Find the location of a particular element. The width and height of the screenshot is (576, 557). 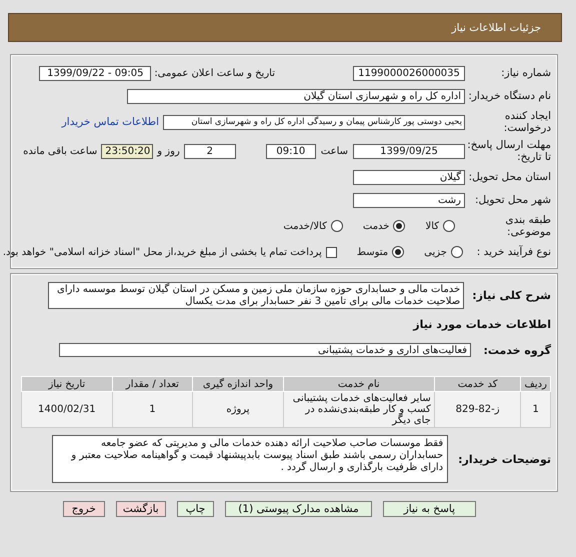

column-header: نام خدمت is located at coordinates (358, 384).